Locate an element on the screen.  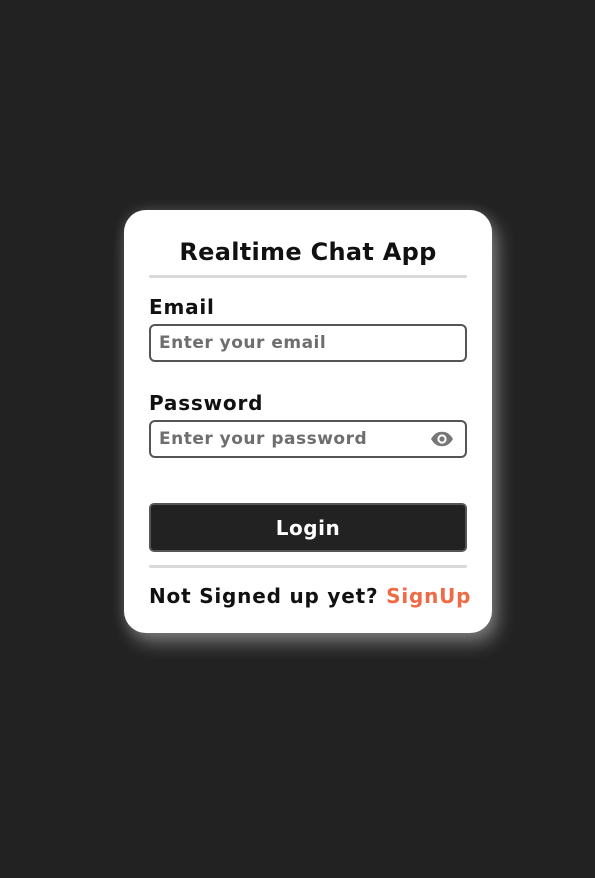
title-divider is located at coordinates (308, 276).